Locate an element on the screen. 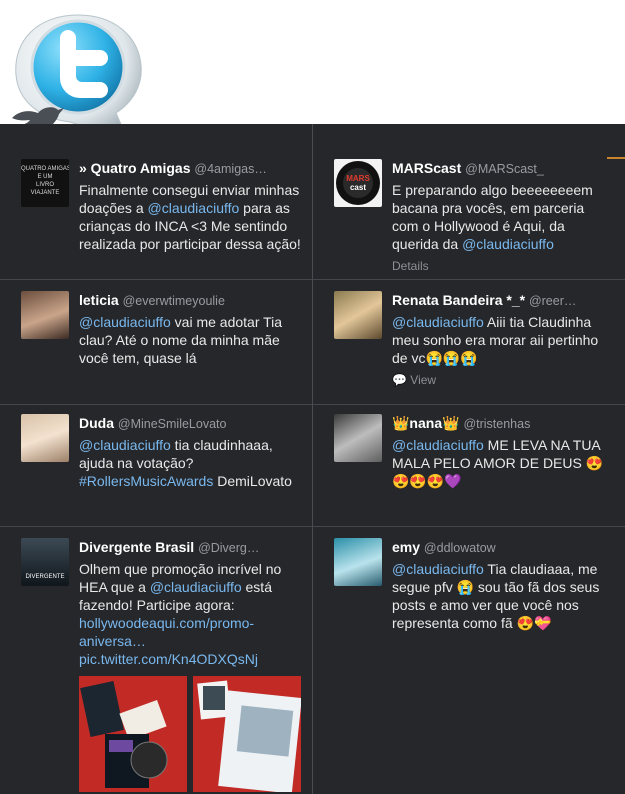 Image resolution: width=625 pixels, height=794 pixels. author-name: 👑nana👑 is located at coordinates (426, 423).